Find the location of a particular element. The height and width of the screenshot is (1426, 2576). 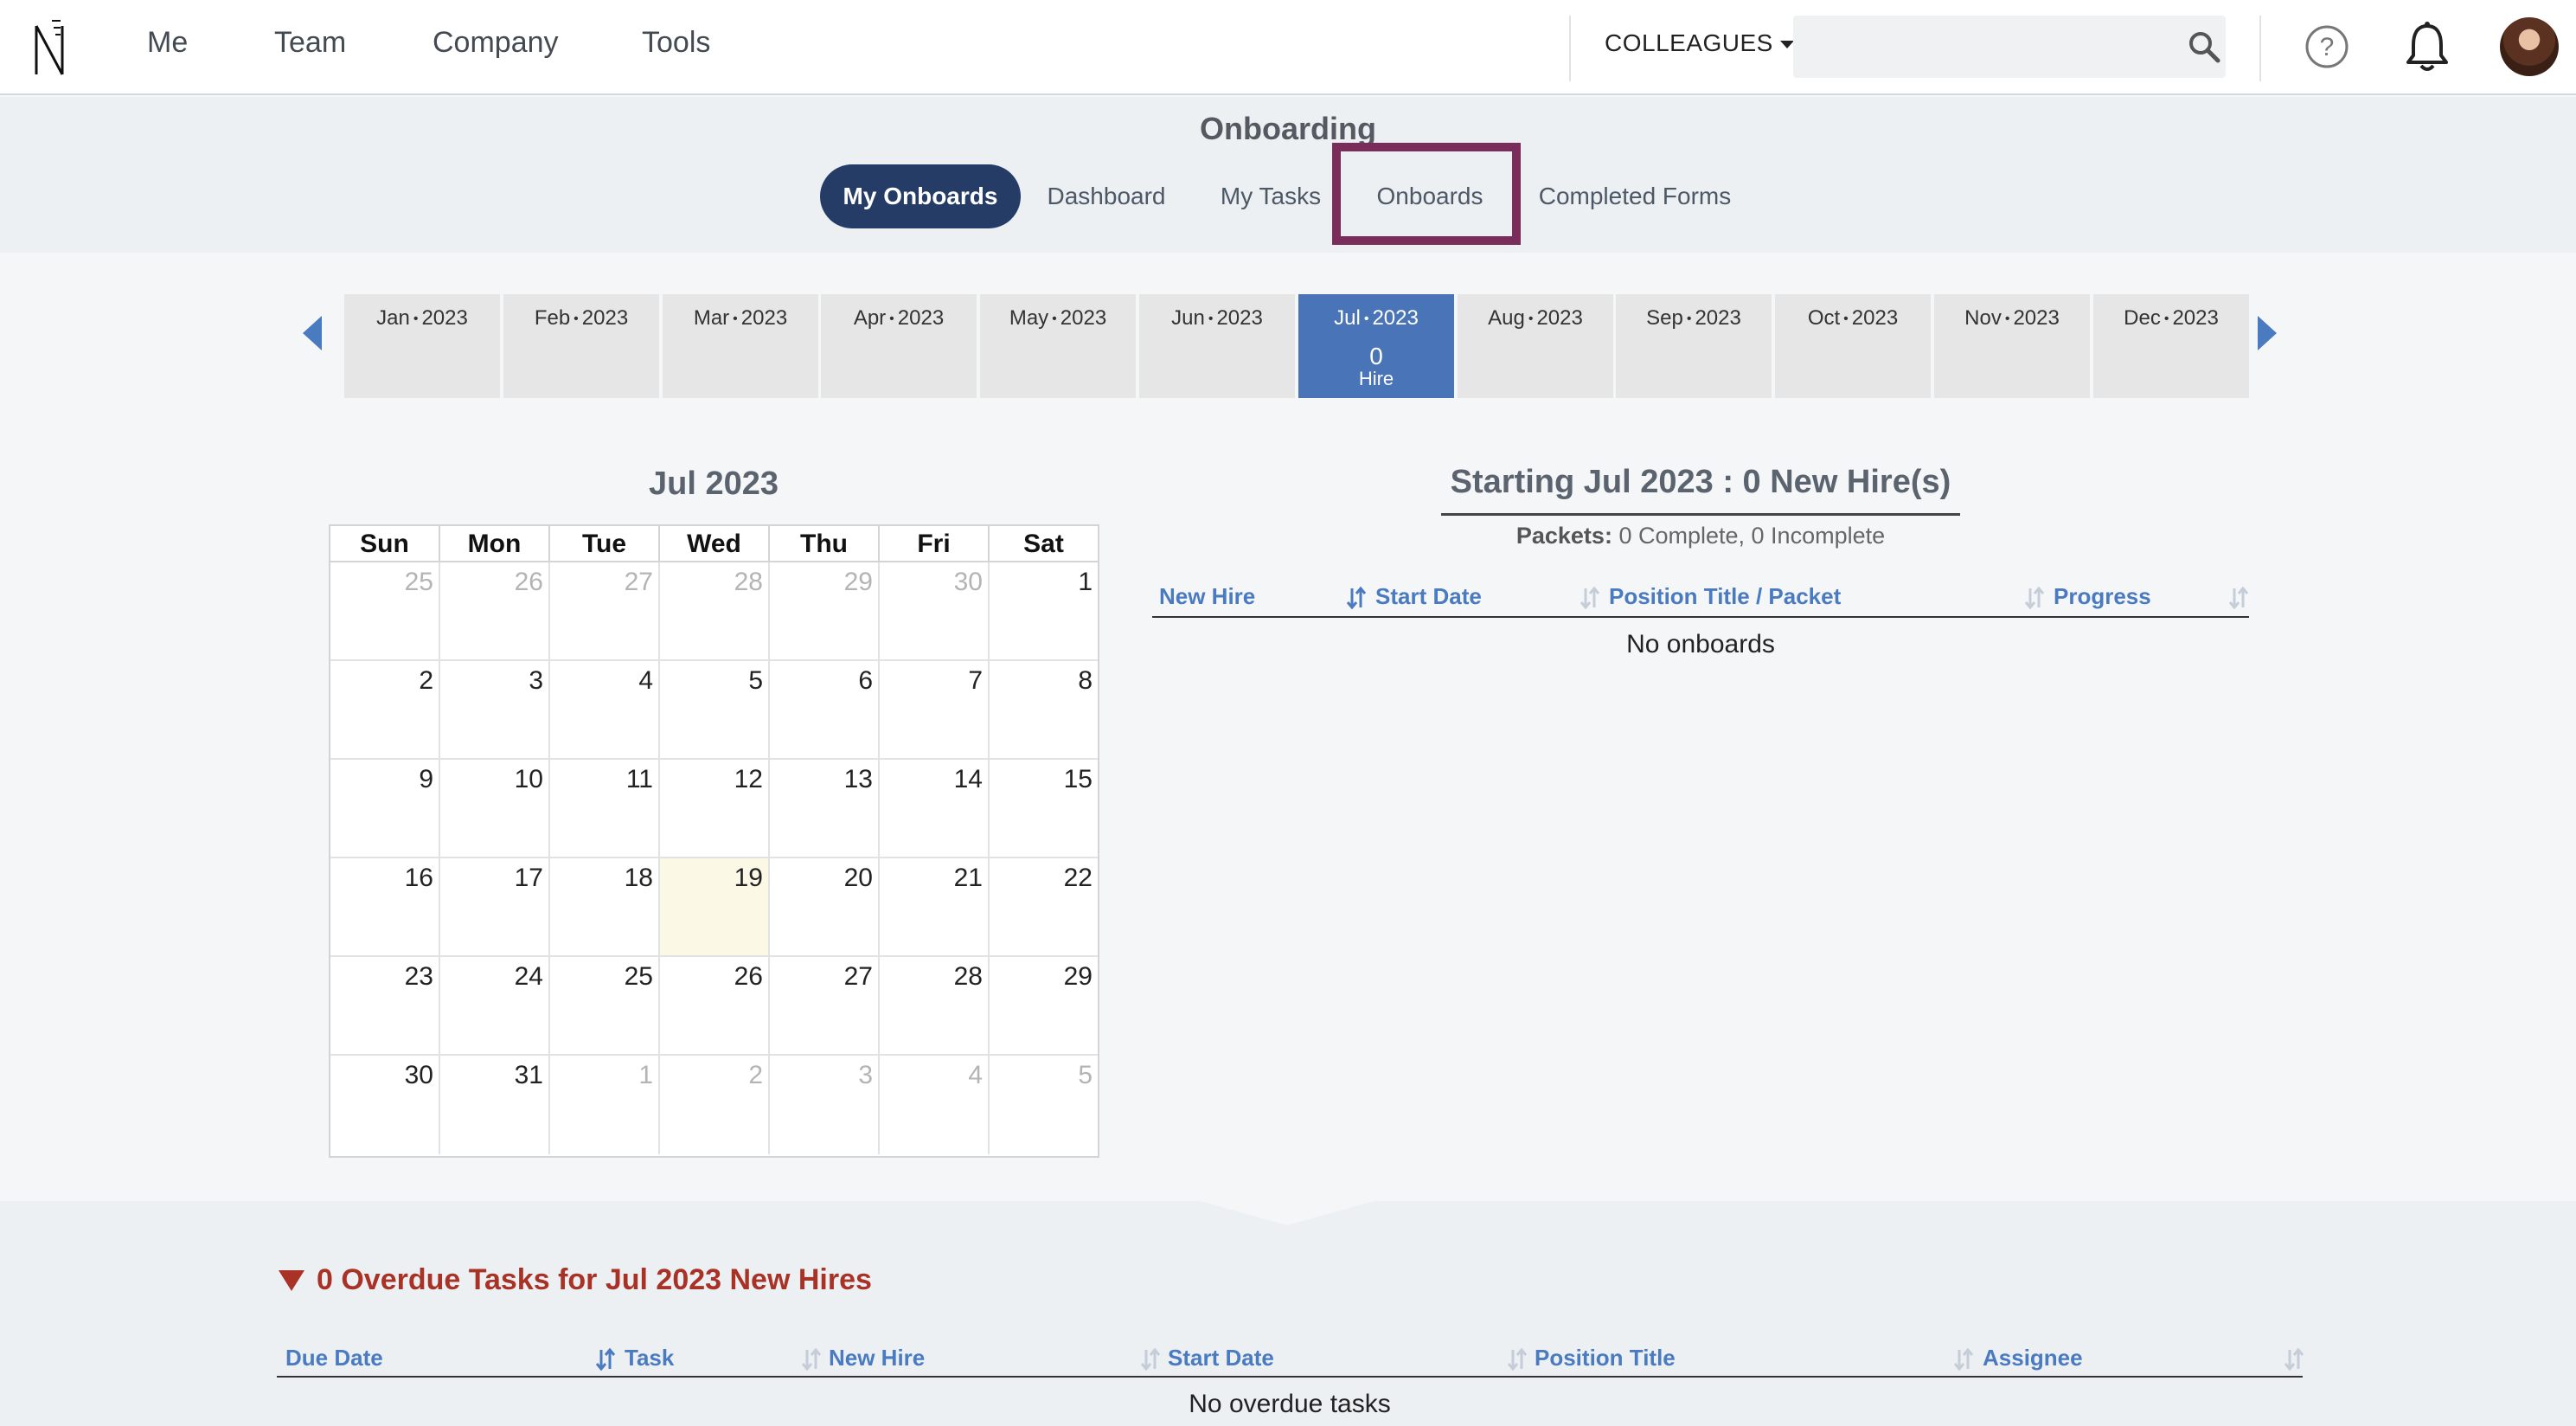

month-tab-jun: Jun • 2023 is located at coordinates (1217, 346).